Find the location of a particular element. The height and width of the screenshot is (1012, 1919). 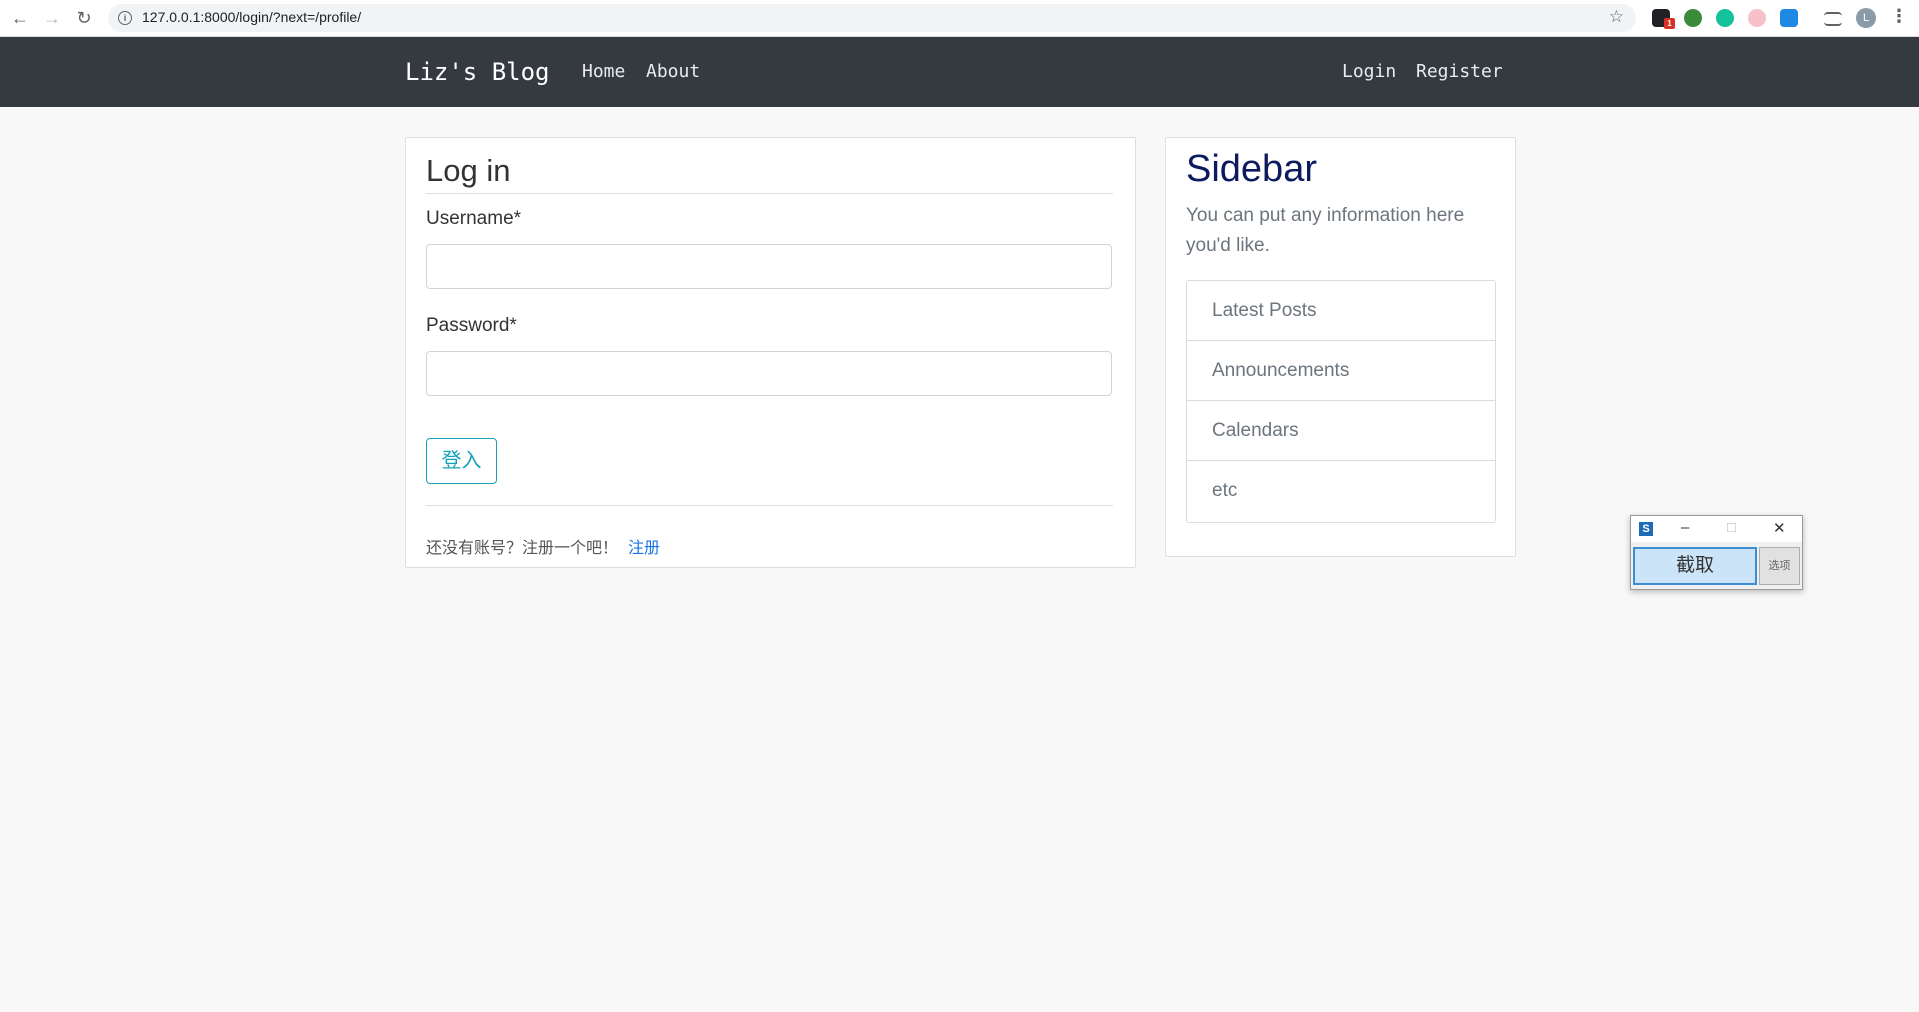

url-text: 127.0.0.1:8000/login/?next=/profile/ is located at coordinates (251, 17).